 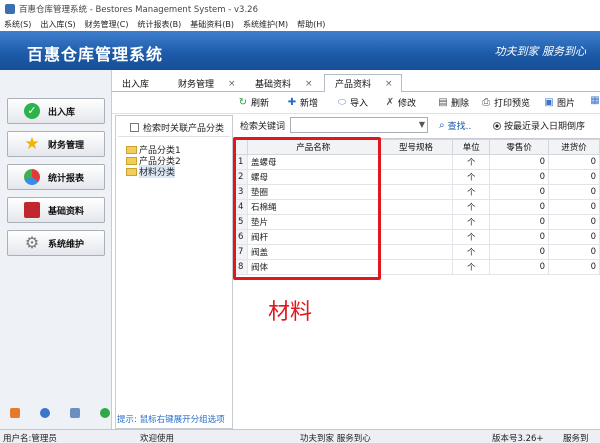 What do you see at coordinates (56, 177) in the screenshot?
I see `sidebar-item-reports: 统计报表` at bounding box center [56, 177].